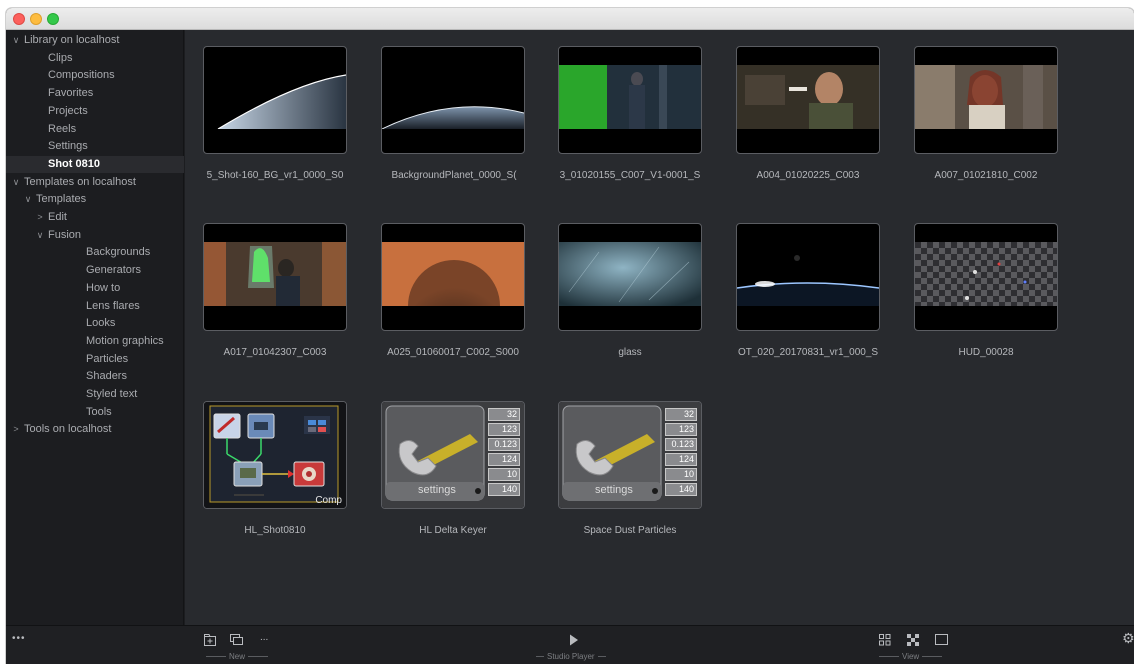 This screenshot has width=1134, height=664. I want to click on media-item: glass, so click(621, 292).